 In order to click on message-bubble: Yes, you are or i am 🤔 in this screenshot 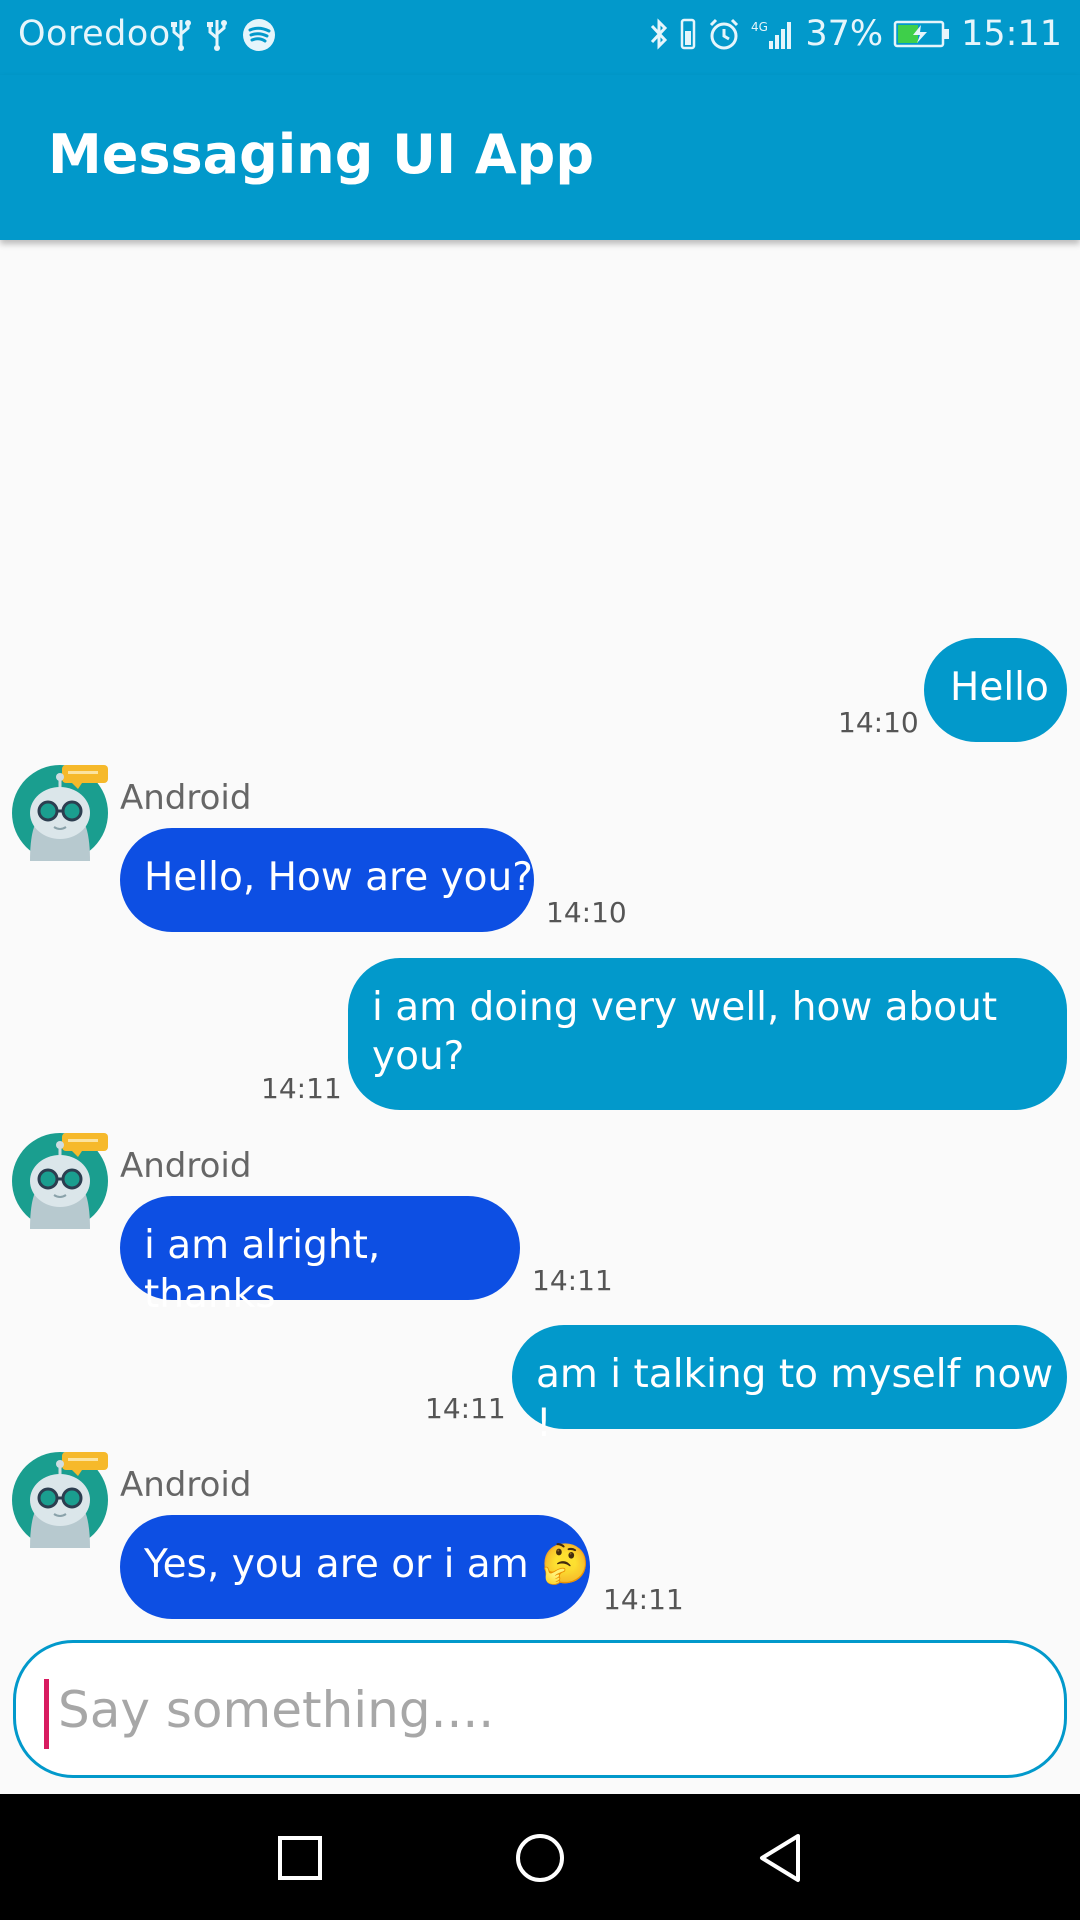, I will do `click(355, 1567)`.